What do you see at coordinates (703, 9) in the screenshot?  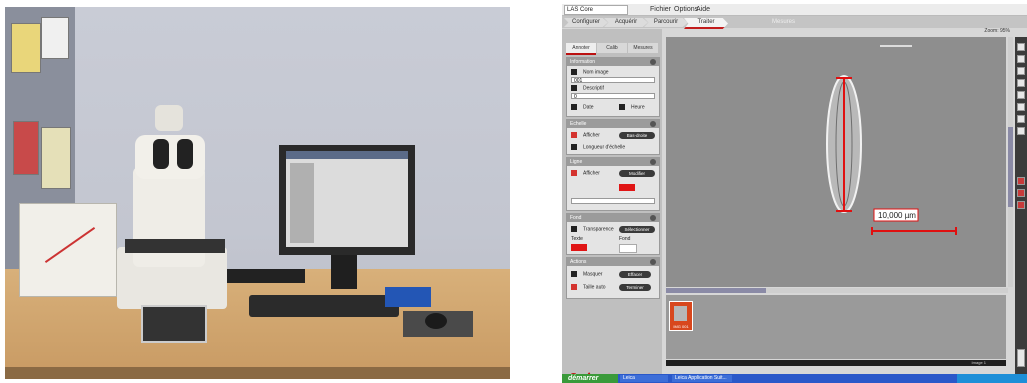 I see `menu-aide: Aide` at bounding box center [703, 9].